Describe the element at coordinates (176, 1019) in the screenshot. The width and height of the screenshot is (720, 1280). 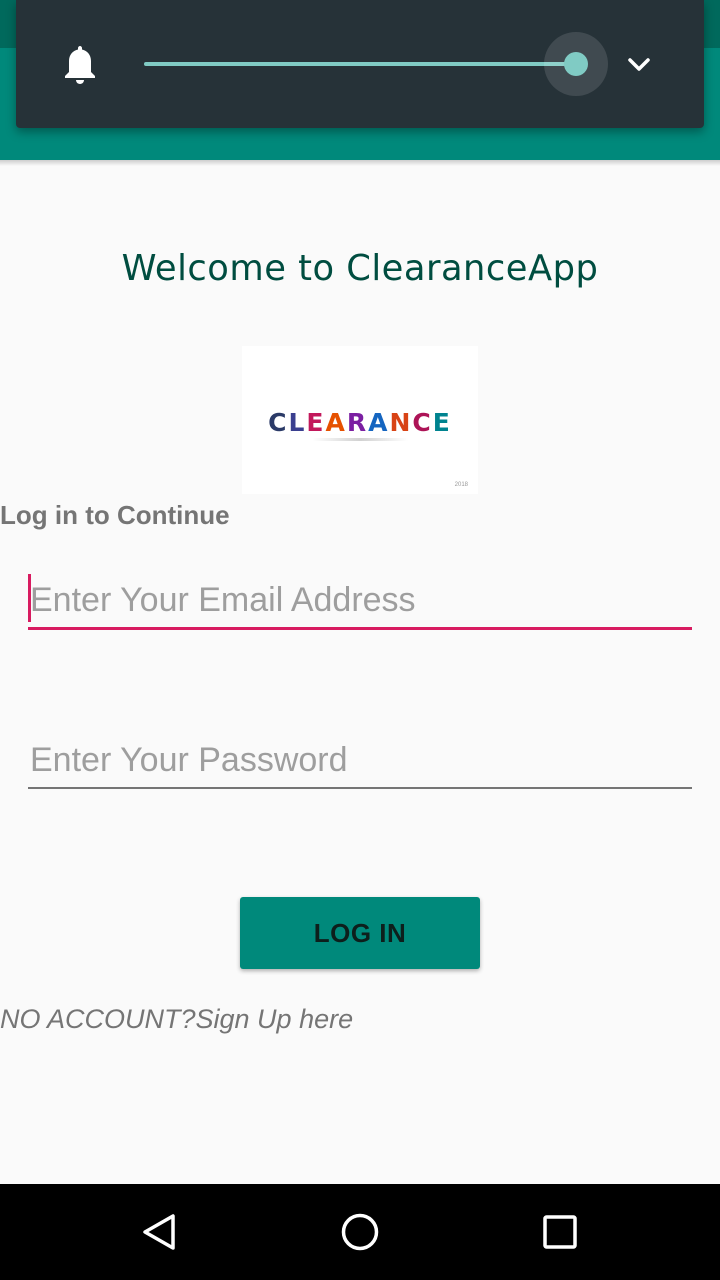
I see `signup-link: NO ACCOUNT?Sign Up here` at that location.